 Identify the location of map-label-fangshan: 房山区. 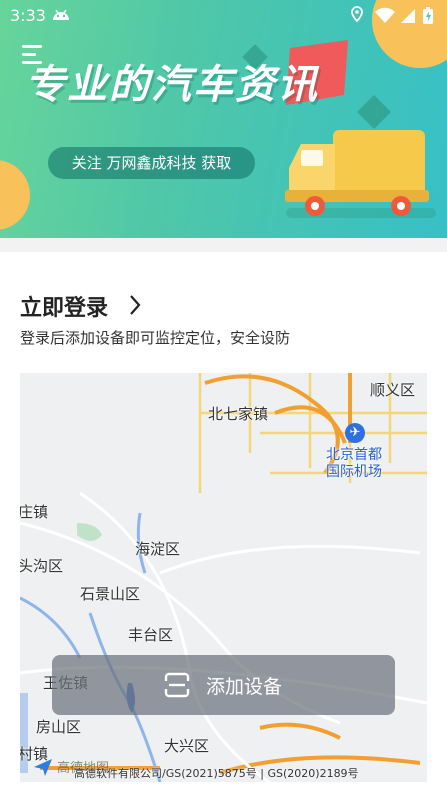
(59, 727).